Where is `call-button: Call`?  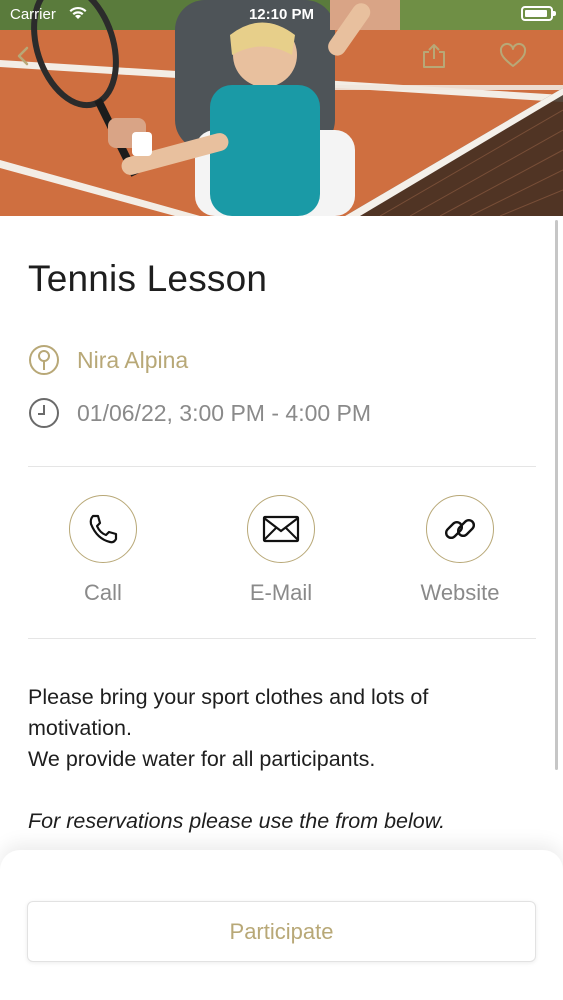
call-button: Call is located at coordinates (103, 550).